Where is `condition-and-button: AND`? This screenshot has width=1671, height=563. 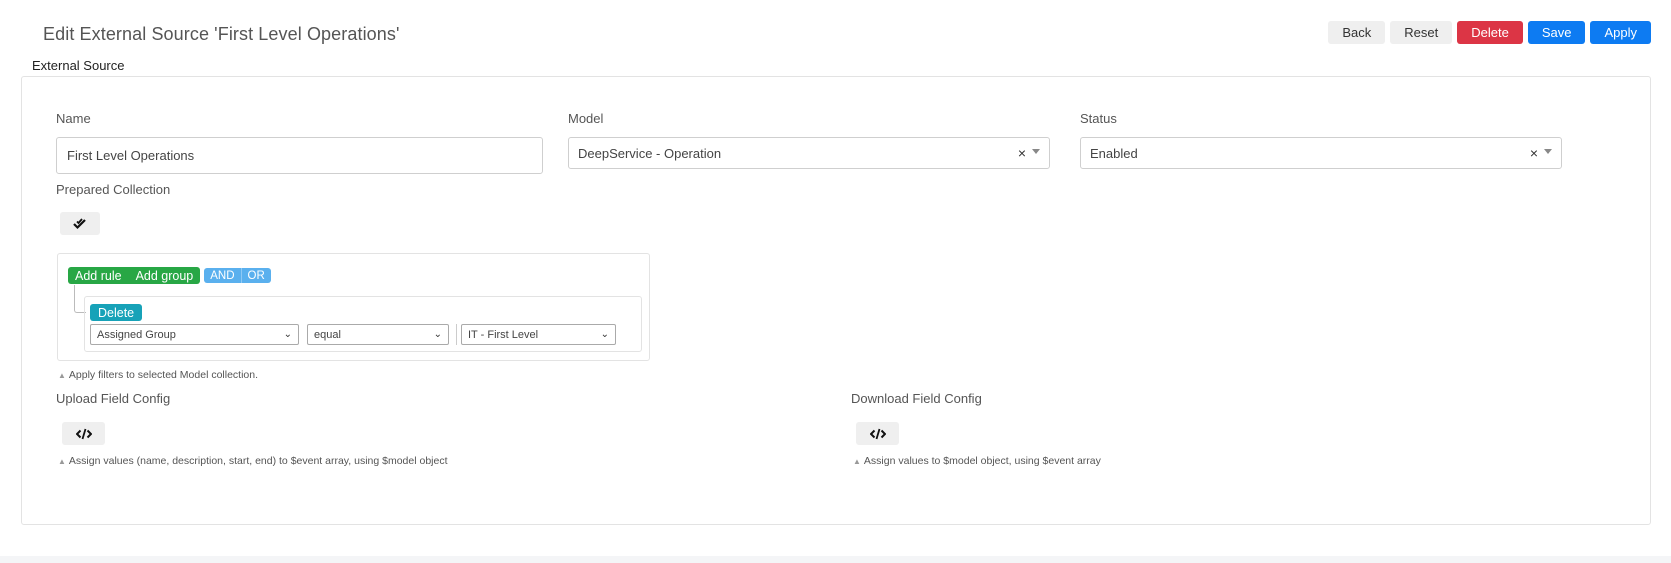 condition-and-button: AND is located at coordinates (223, 275).